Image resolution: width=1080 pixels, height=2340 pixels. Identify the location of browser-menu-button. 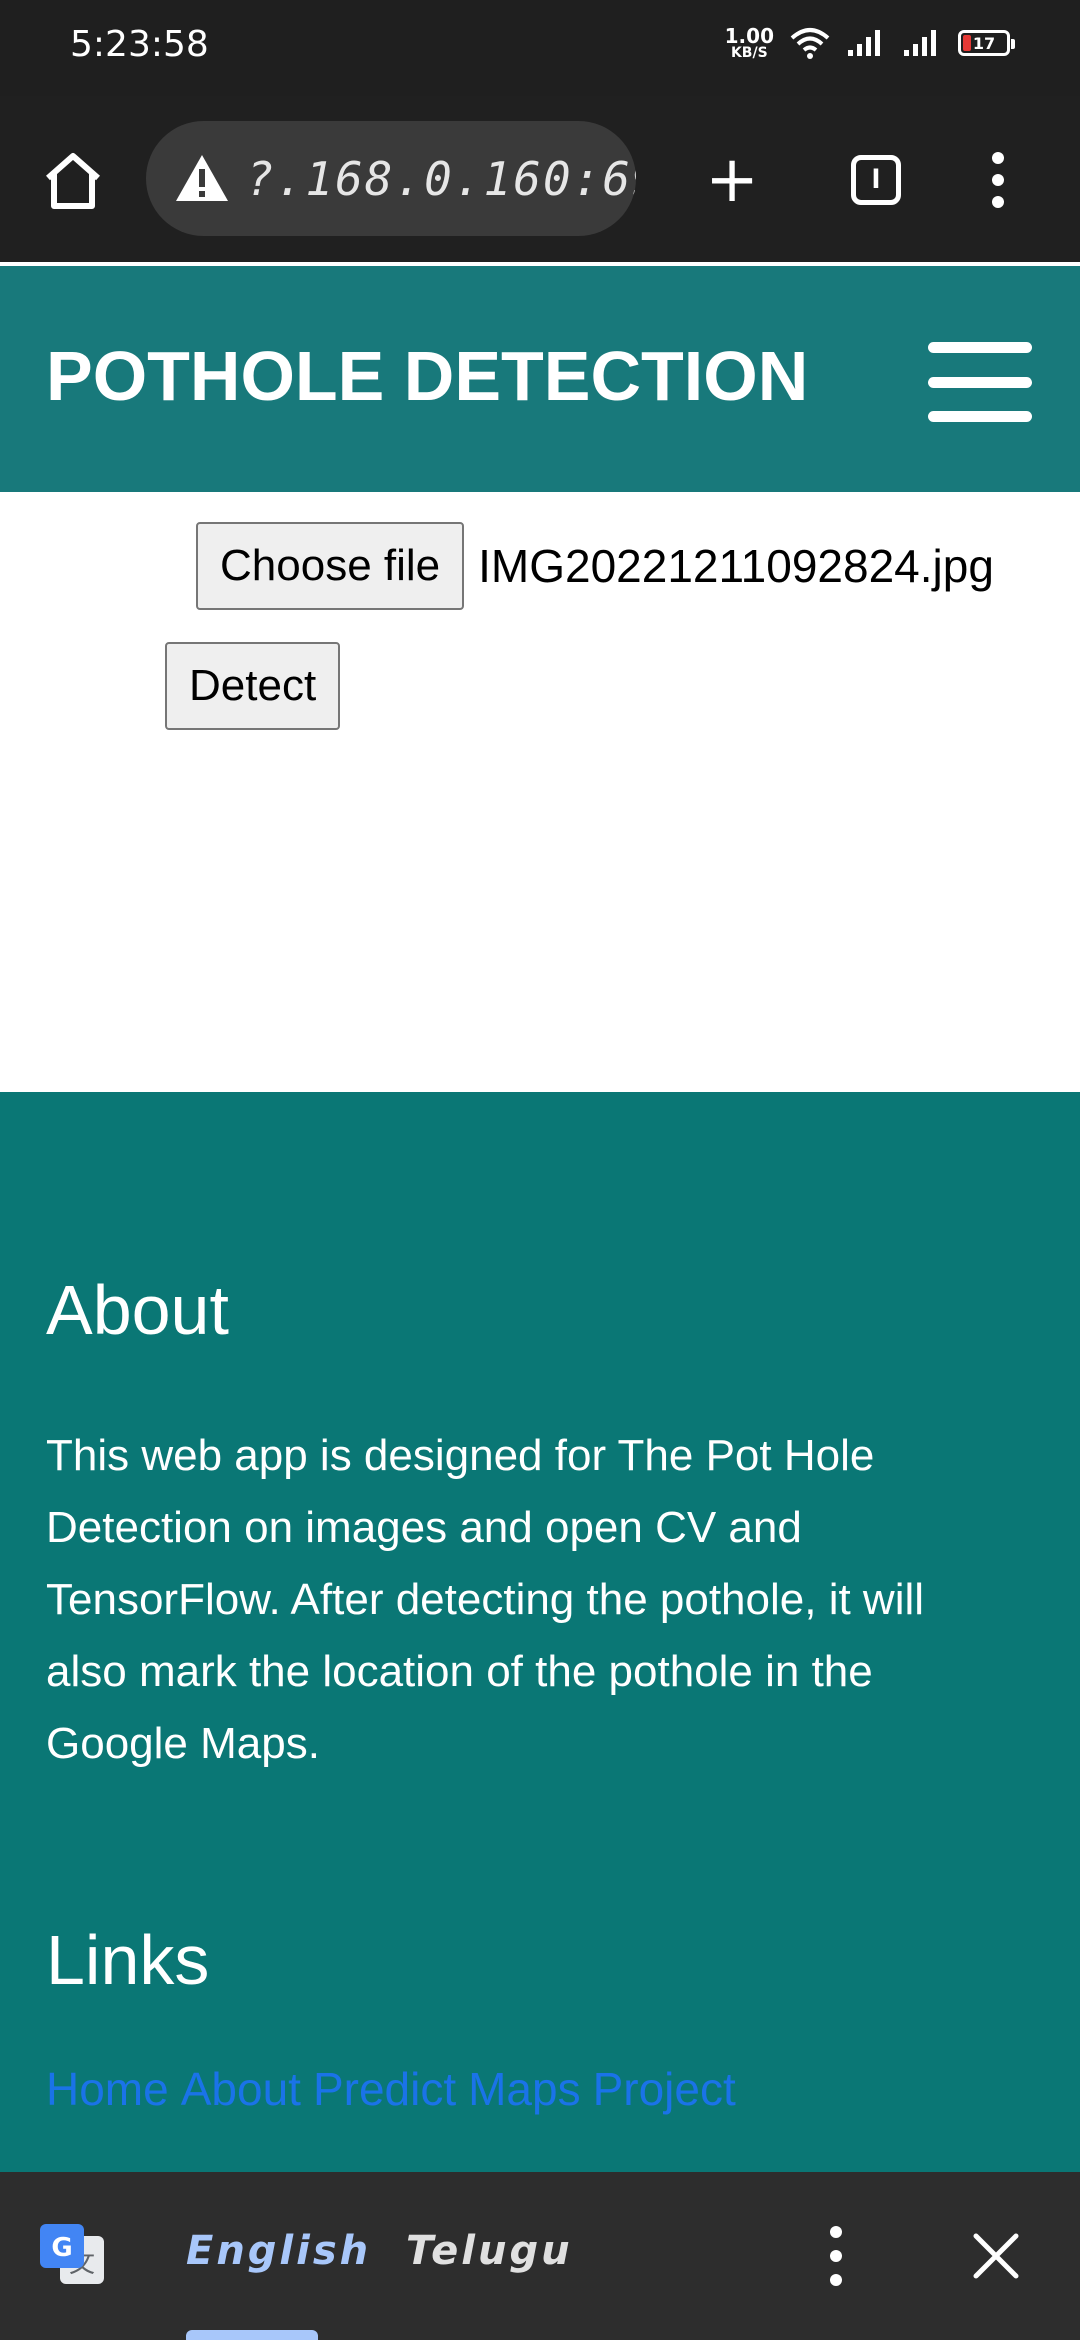
(998, 180).